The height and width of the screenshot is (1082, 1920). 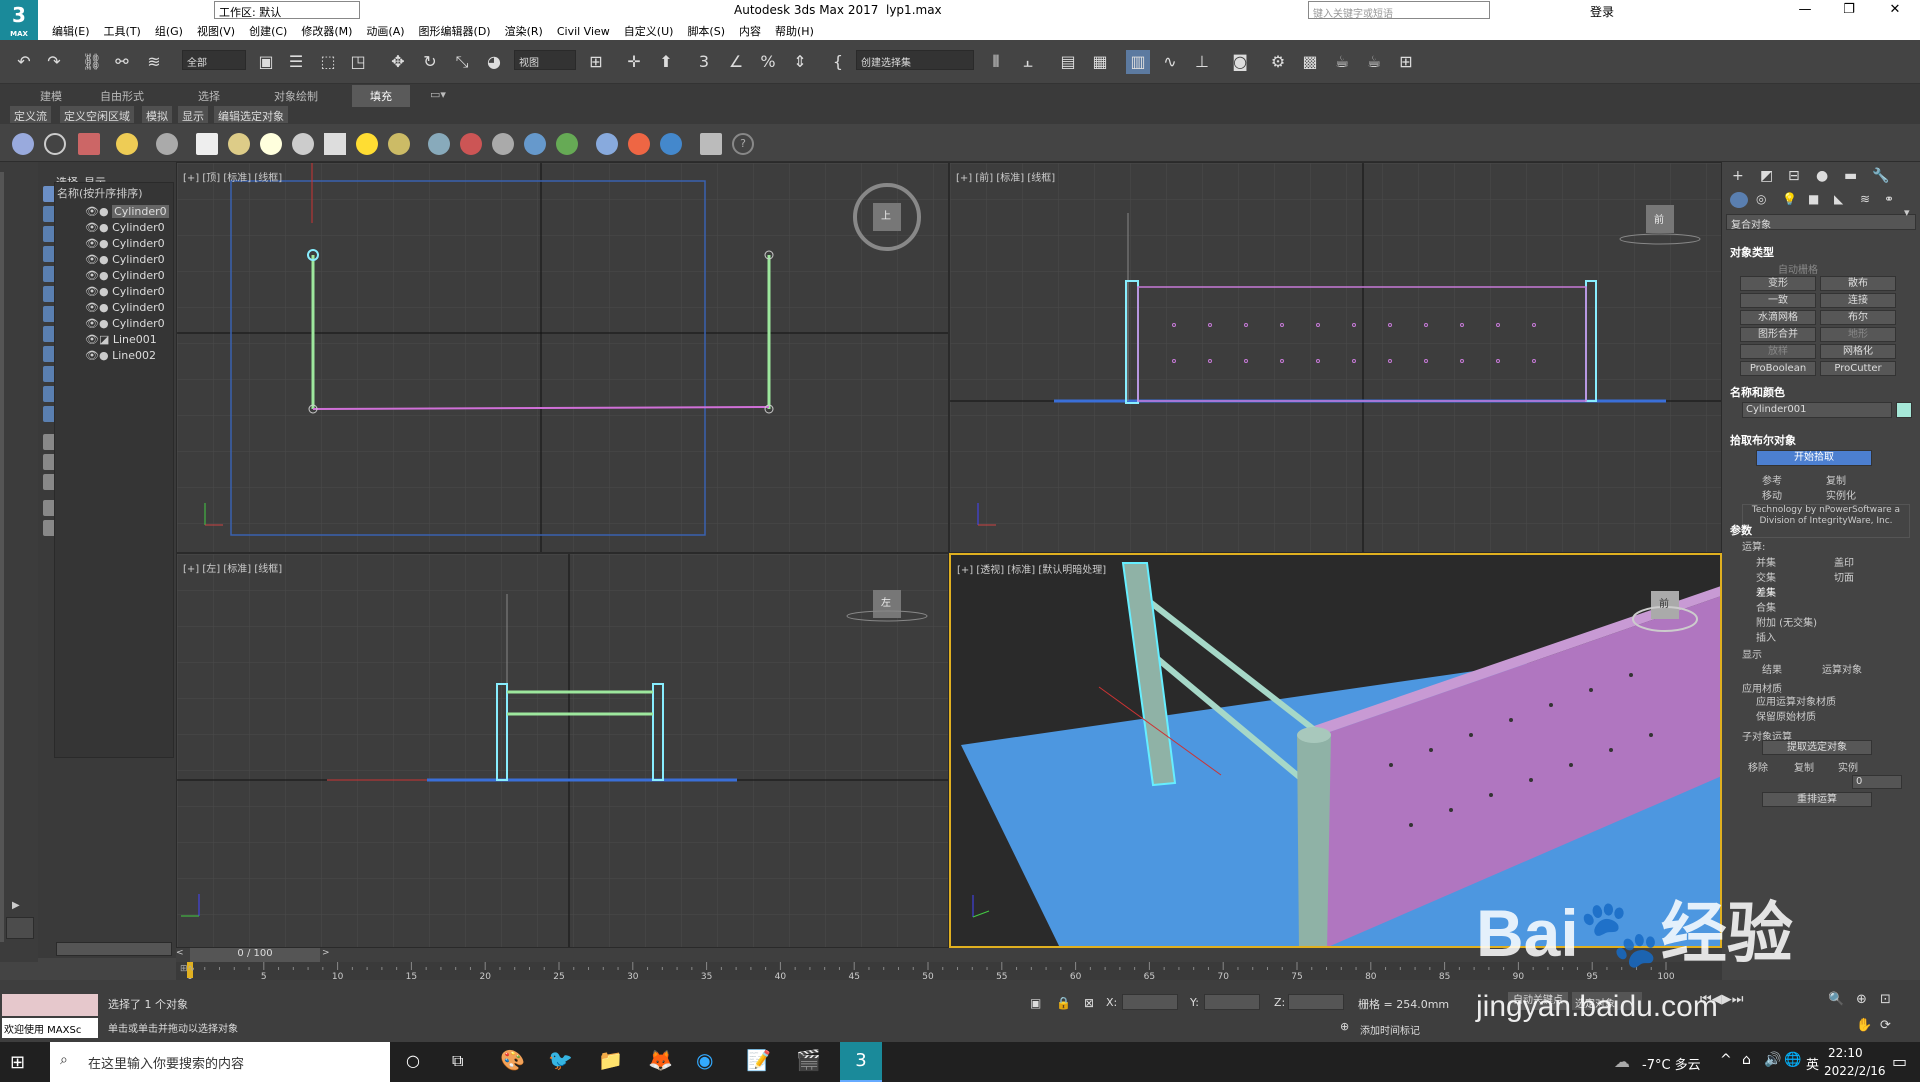 I want to click on boolean-button: 布尔, so click(x=1858, y=317).